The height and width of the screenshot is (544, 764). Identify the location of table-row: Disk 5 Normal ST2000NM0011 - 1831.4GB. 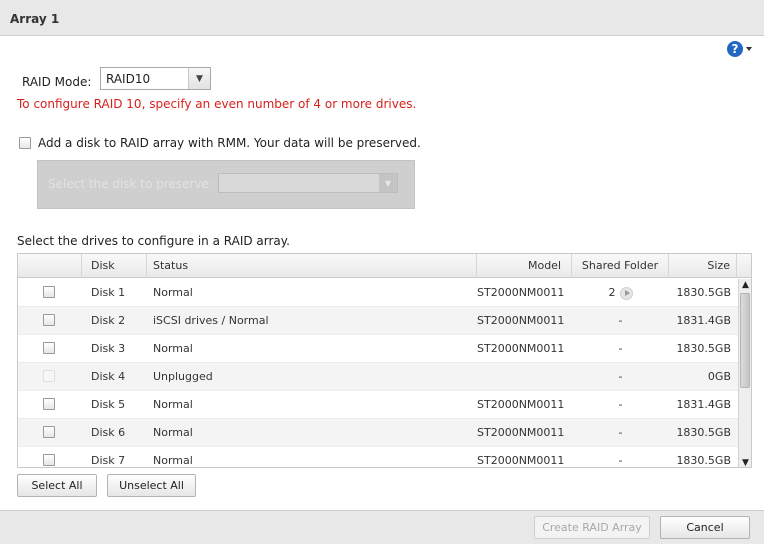
(378, 405).